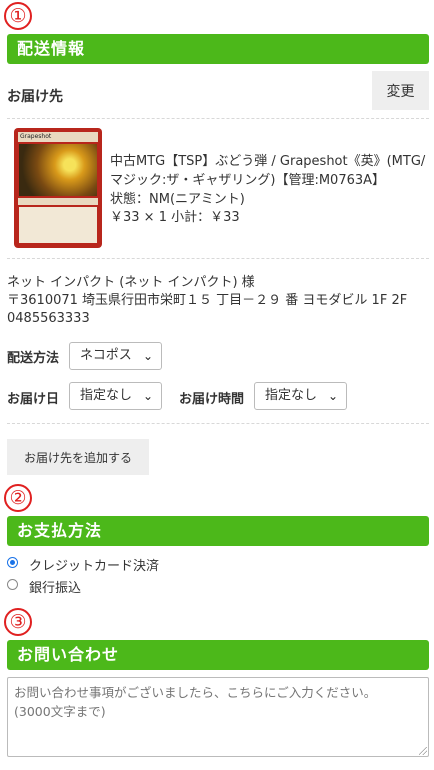 This screenshot has height=770, width=434. I want to click on delivery-time-select: 指定なし ⌄, so click(300, 396).